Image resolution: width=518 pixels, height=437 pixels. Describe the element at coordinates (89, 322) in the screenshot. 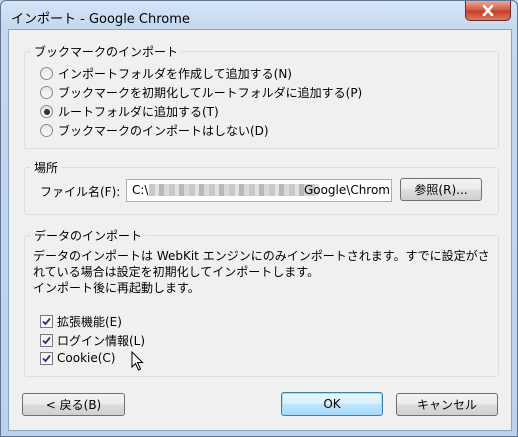

I see `checkbox-label: 拡張機能(E)` at that location.